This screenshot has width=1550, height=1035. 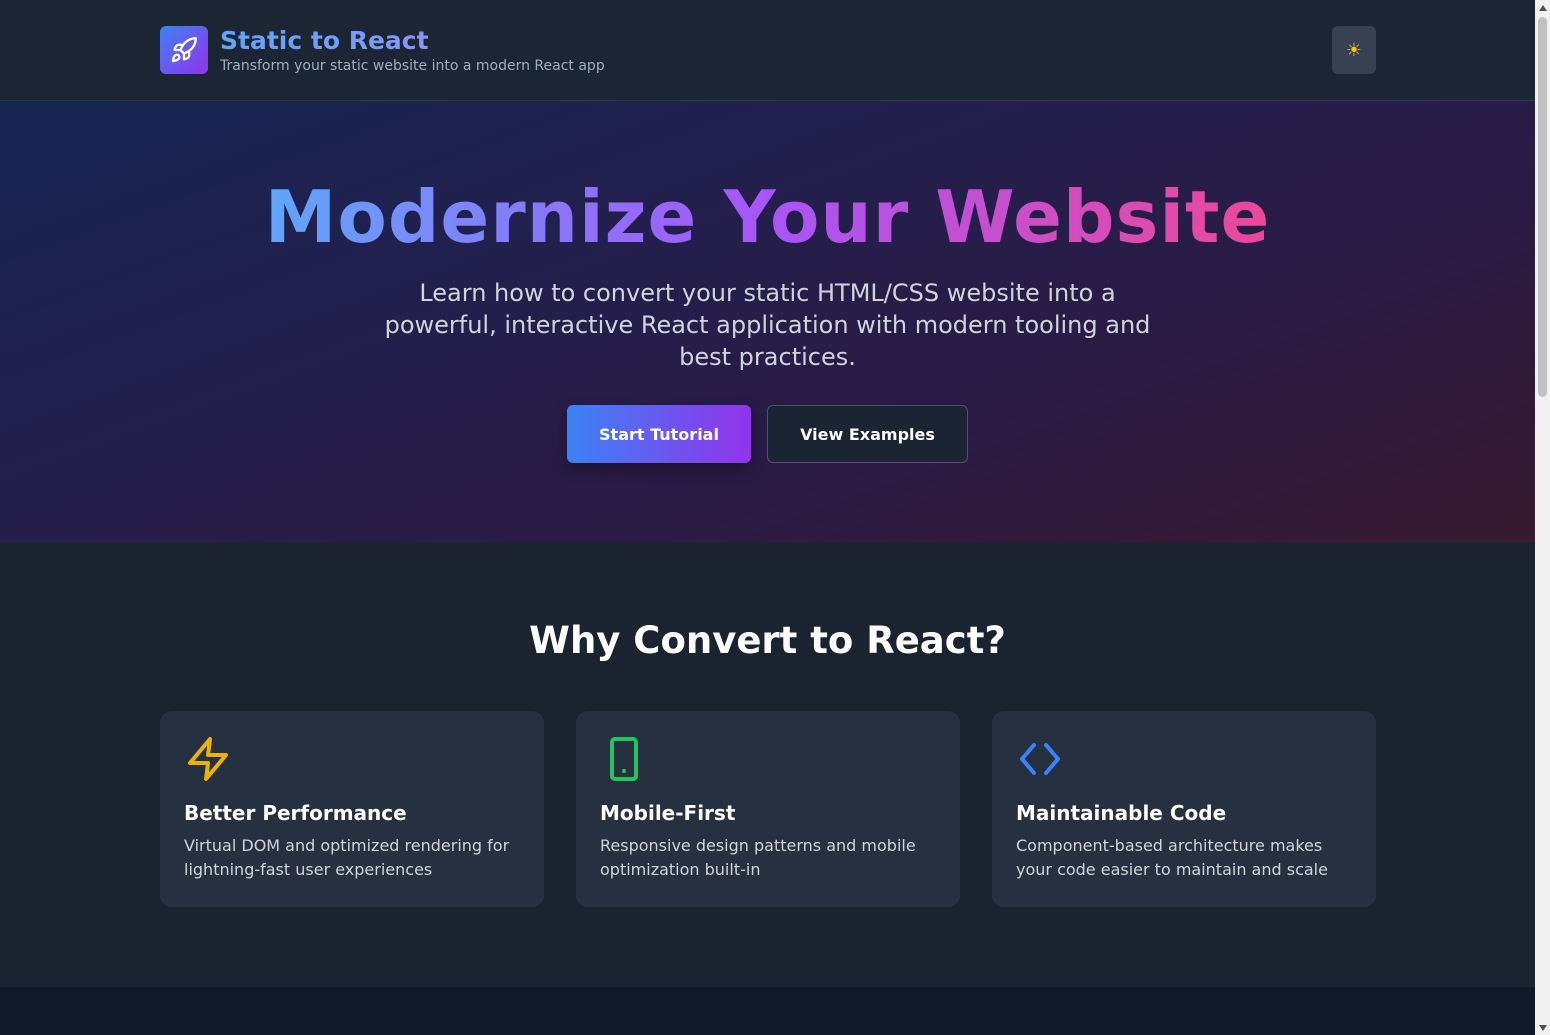 What do you see at coordinates (295, 813) in the screenshot?
I see `feature-title: Better Performance` at bounding box center [295, 813].